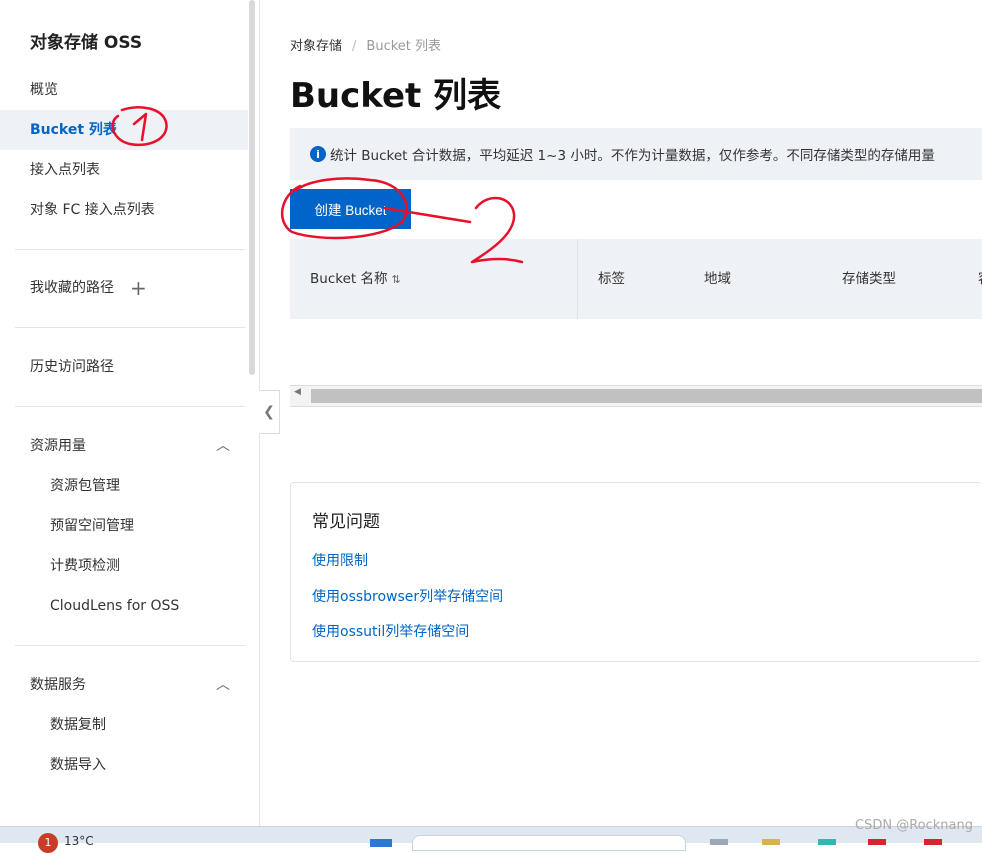 The width and height of the screenshot is (982, 853). What do you see at coordinates (636, 279) in the screenshot?
I see `table-header: Bucket 名称⇅ 标签 地域 存储类型 容` at bounding box center [636, 279].